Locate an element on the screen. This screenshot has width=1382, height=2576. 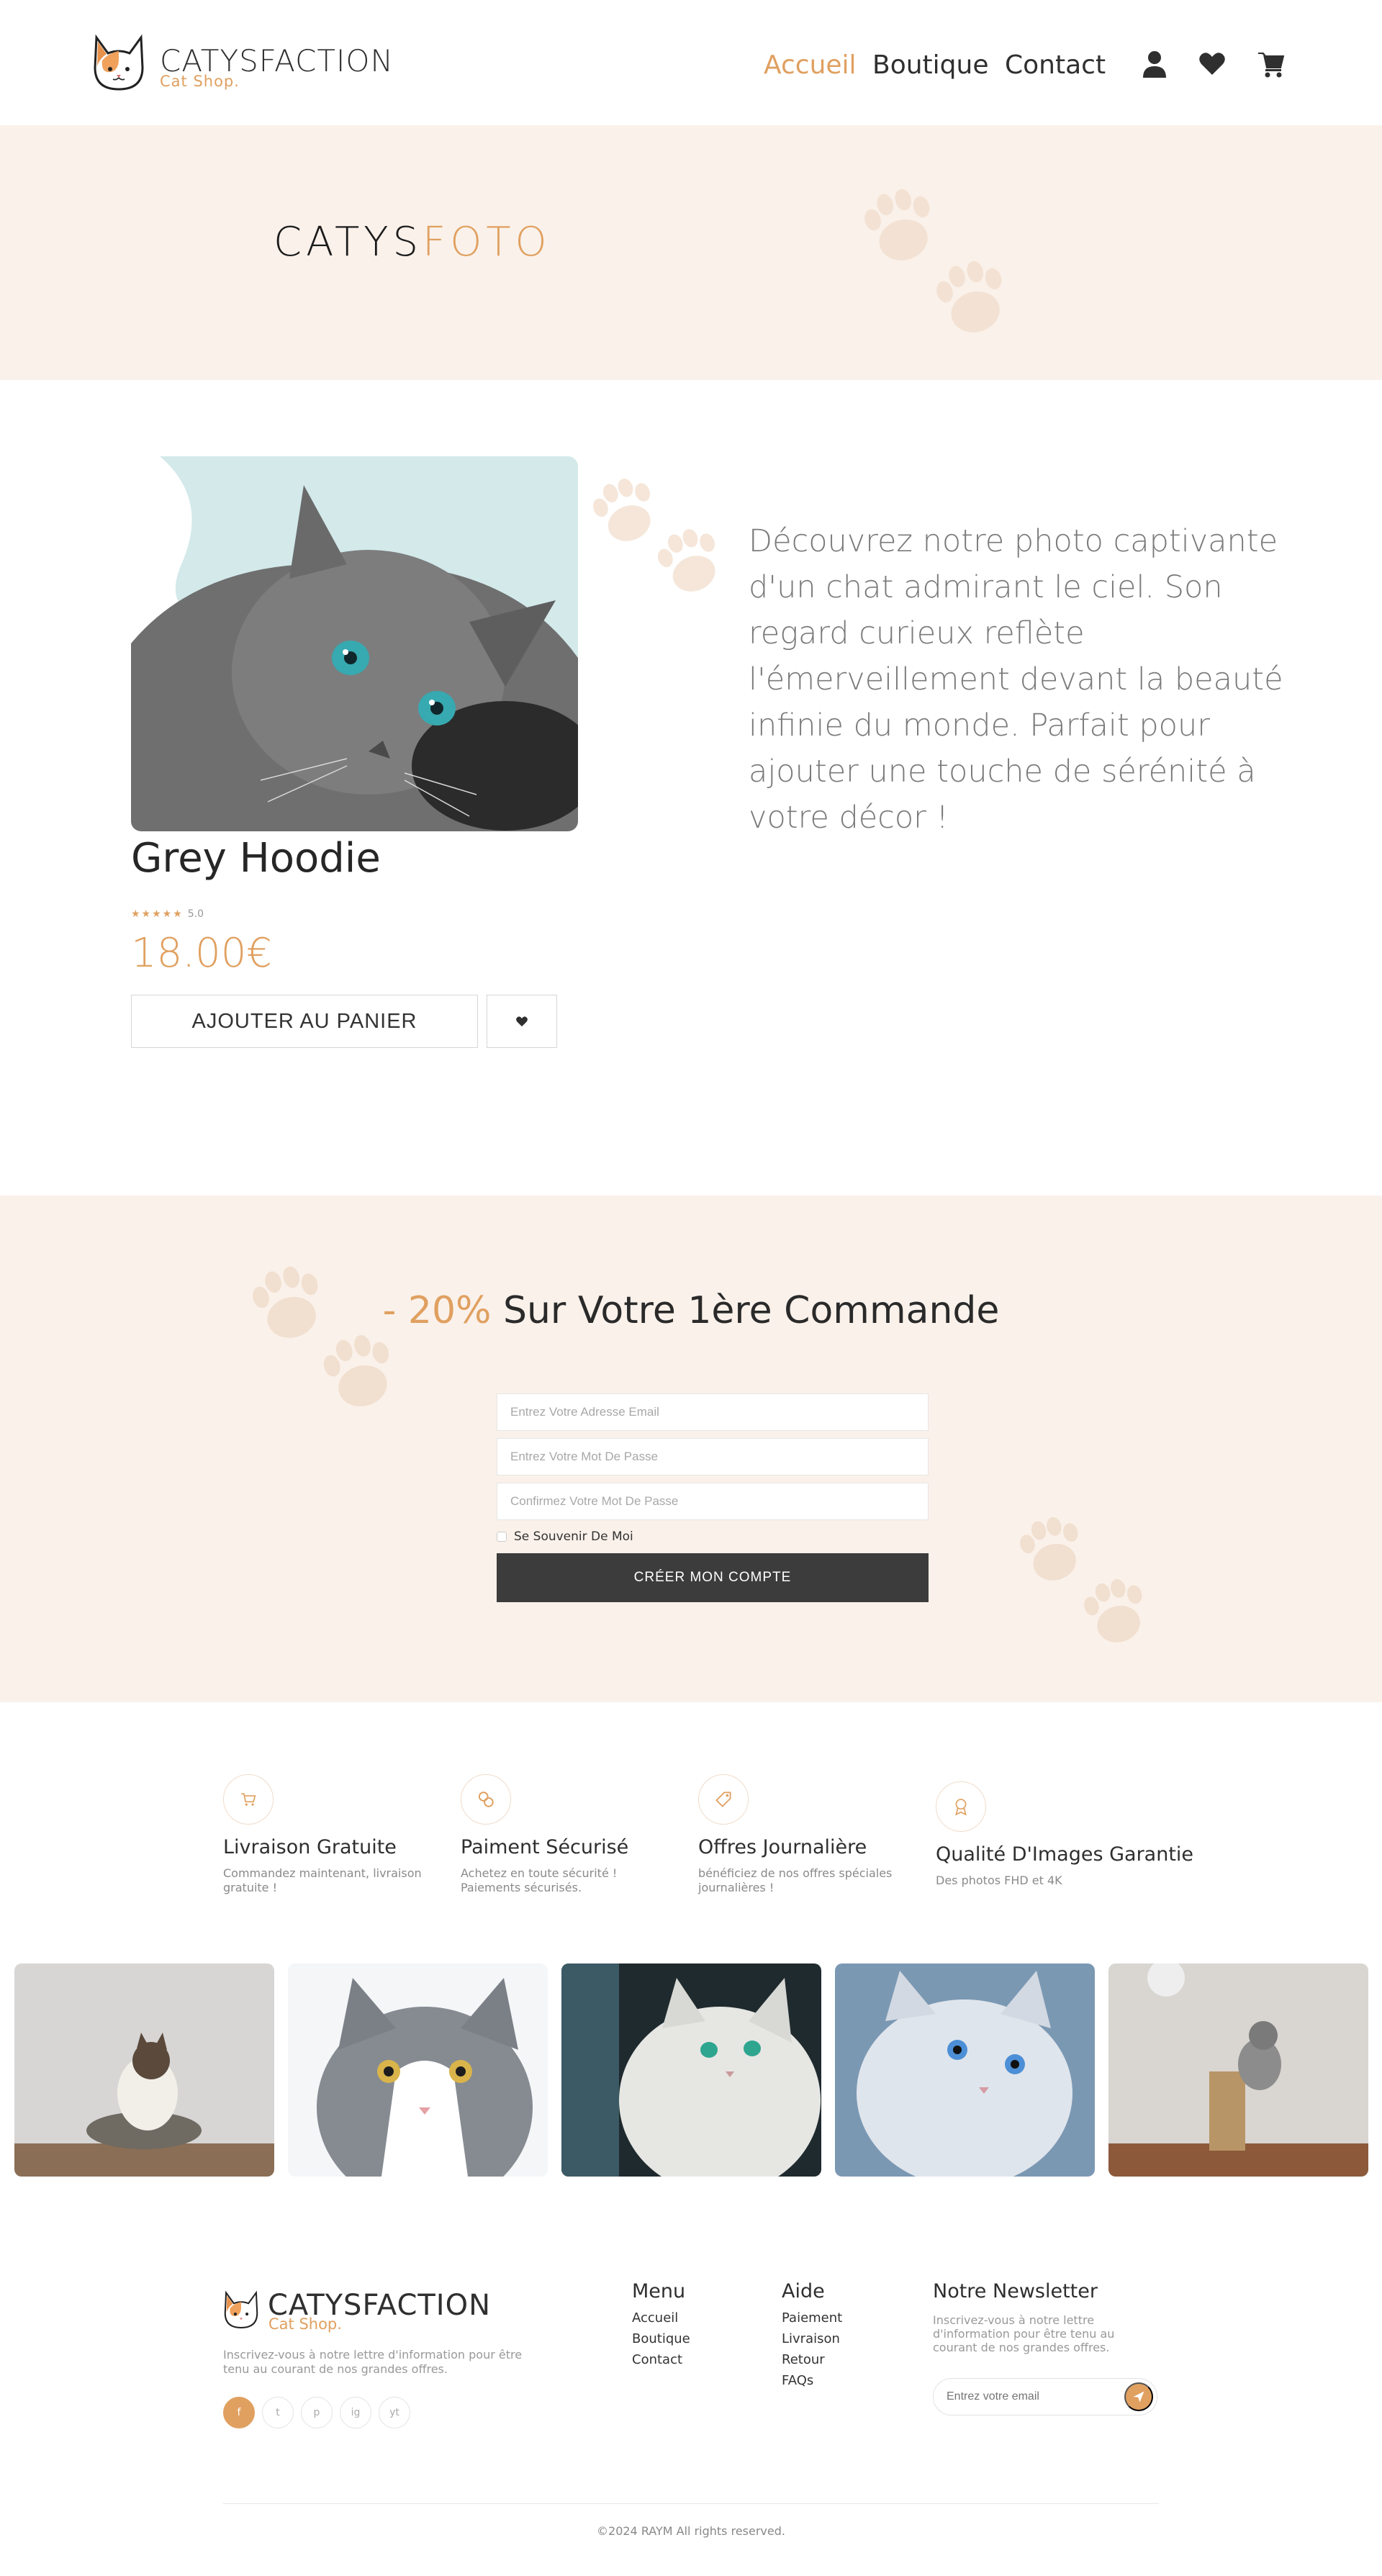
copyright: ©2024 RAYM All rights reserved. is located at coordinates (691, 2531).